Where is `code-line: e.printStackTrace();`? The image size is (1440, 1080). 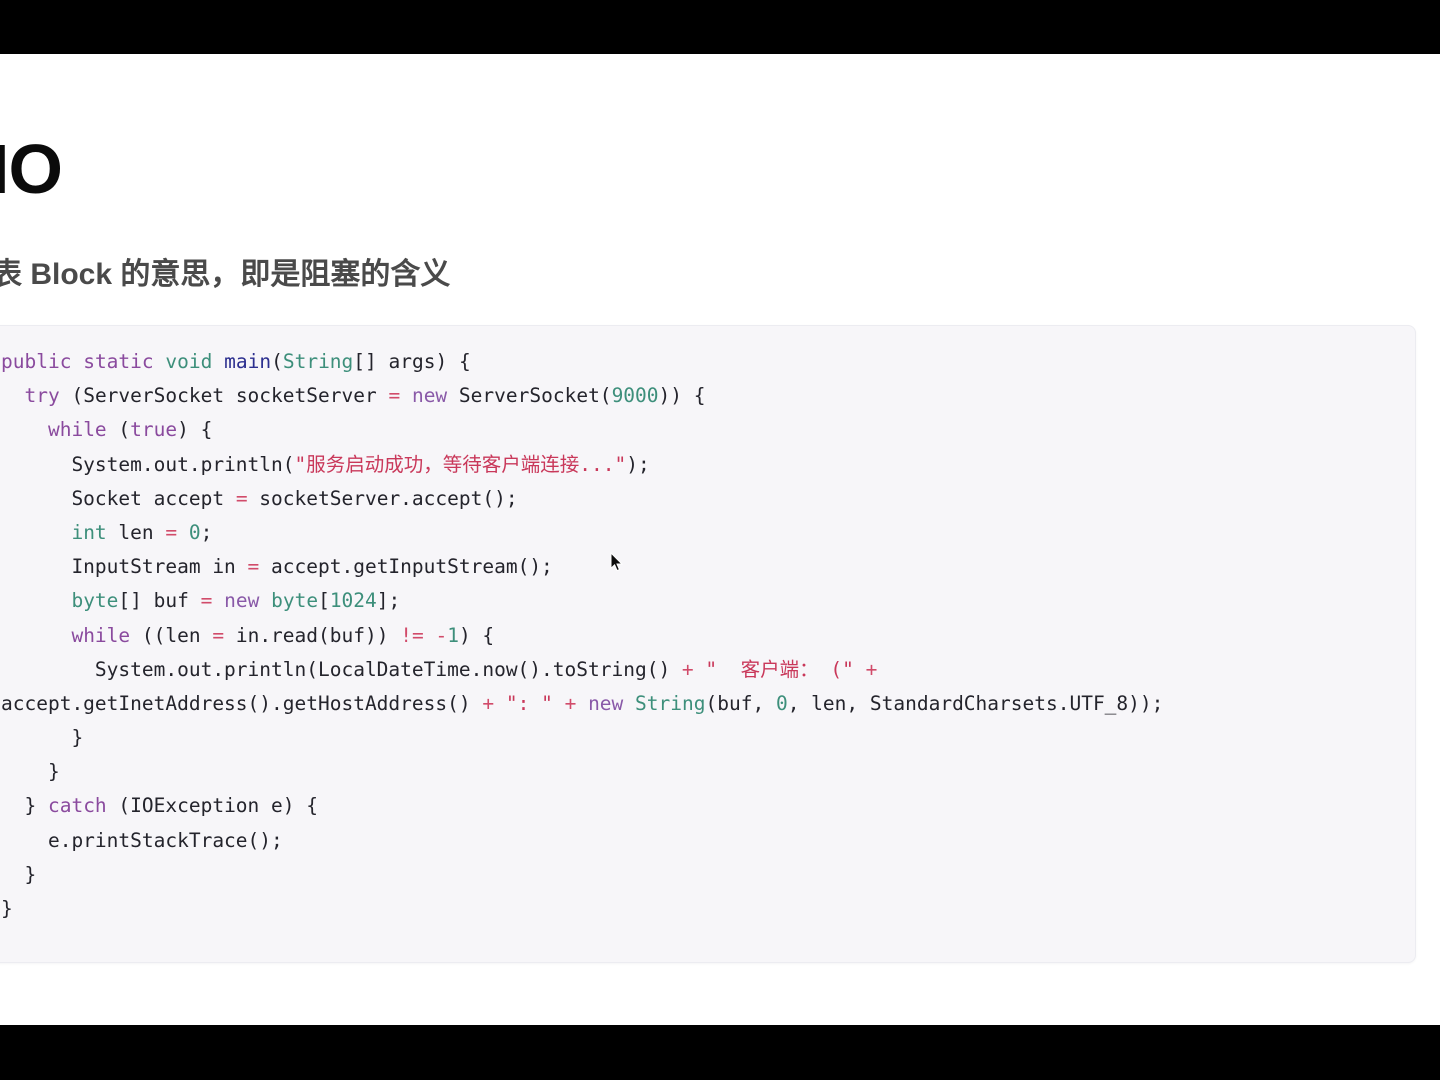
code-line: e.printStackTrace(); is located at coordinates (142, 840).